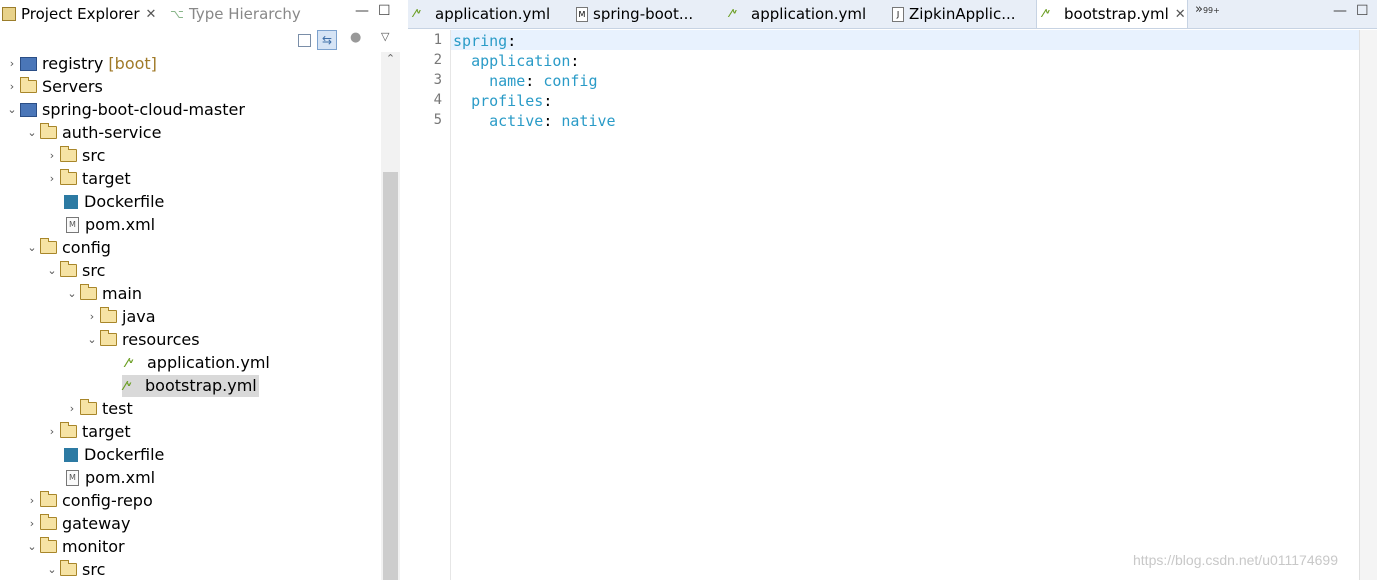 The width and height of the screenshot is (1377, 580). What do you see at coordinates (71, 201) in the screenshot?
I see `dockerfile-icon` at bounding box center [71, 201].